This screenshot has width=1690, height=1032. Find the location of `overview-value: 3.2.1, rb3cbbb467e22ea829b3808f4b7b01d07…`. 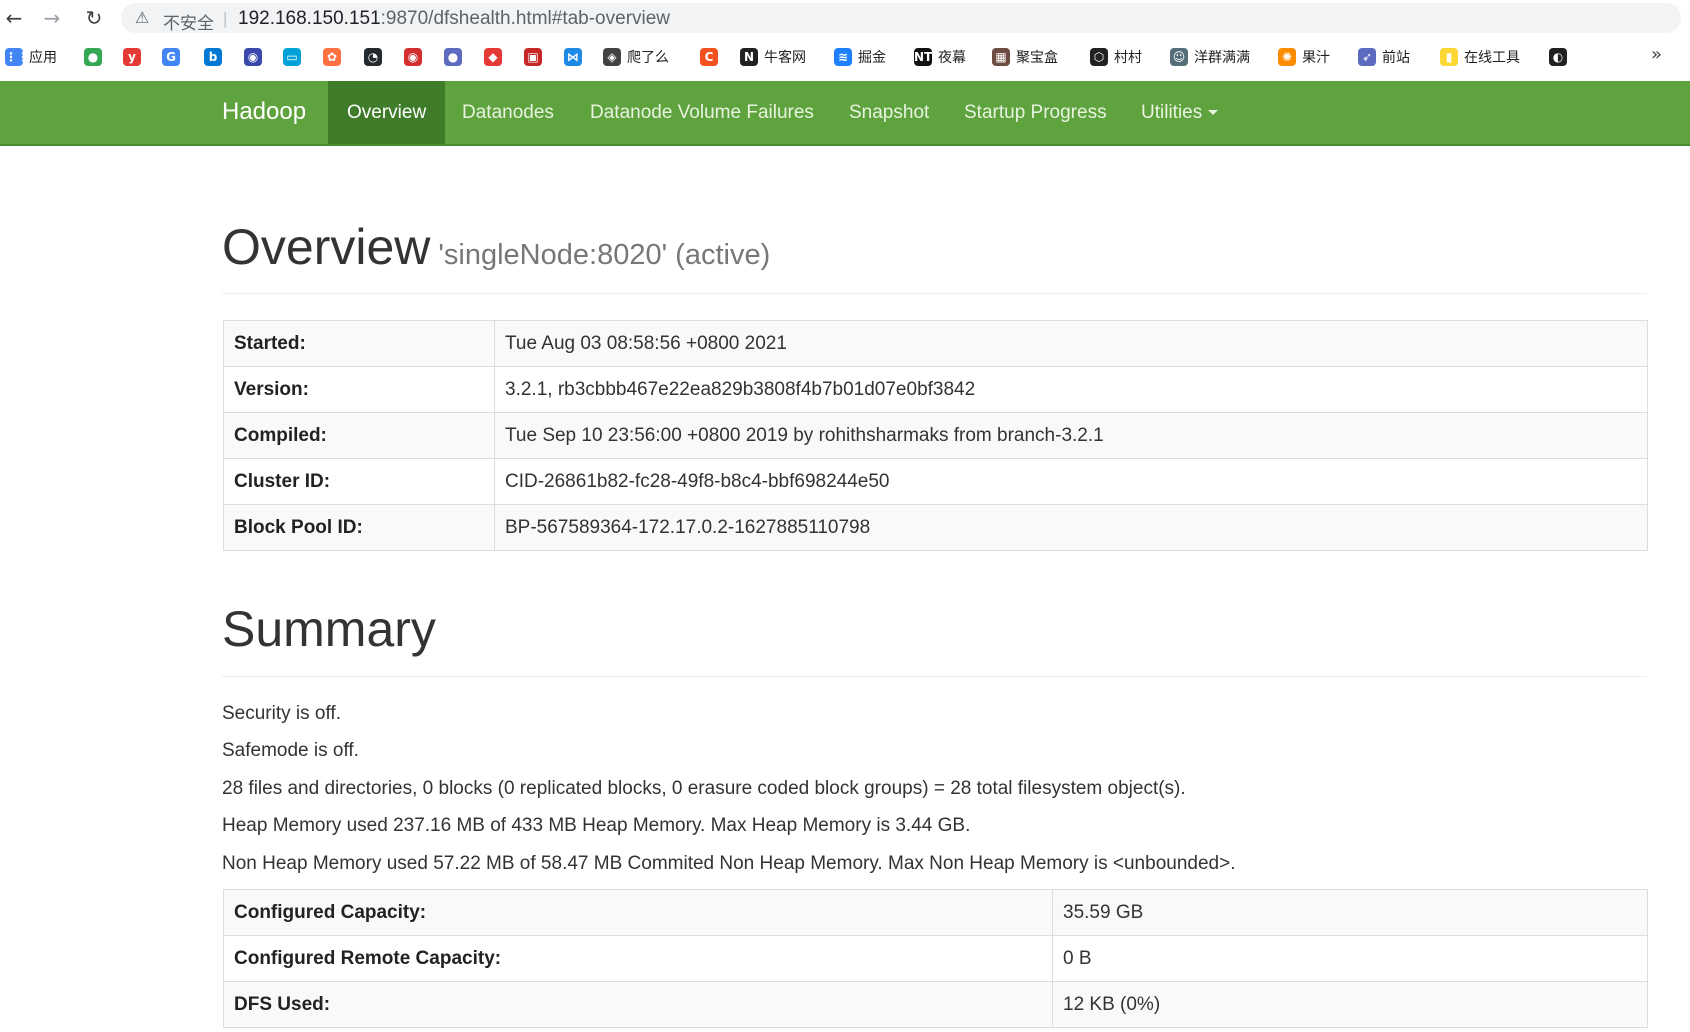

overview-value: 3.2.1, rb3cbbb467e22ea829b3808f4b7b01d07… is located at coordinates (1071, 389).